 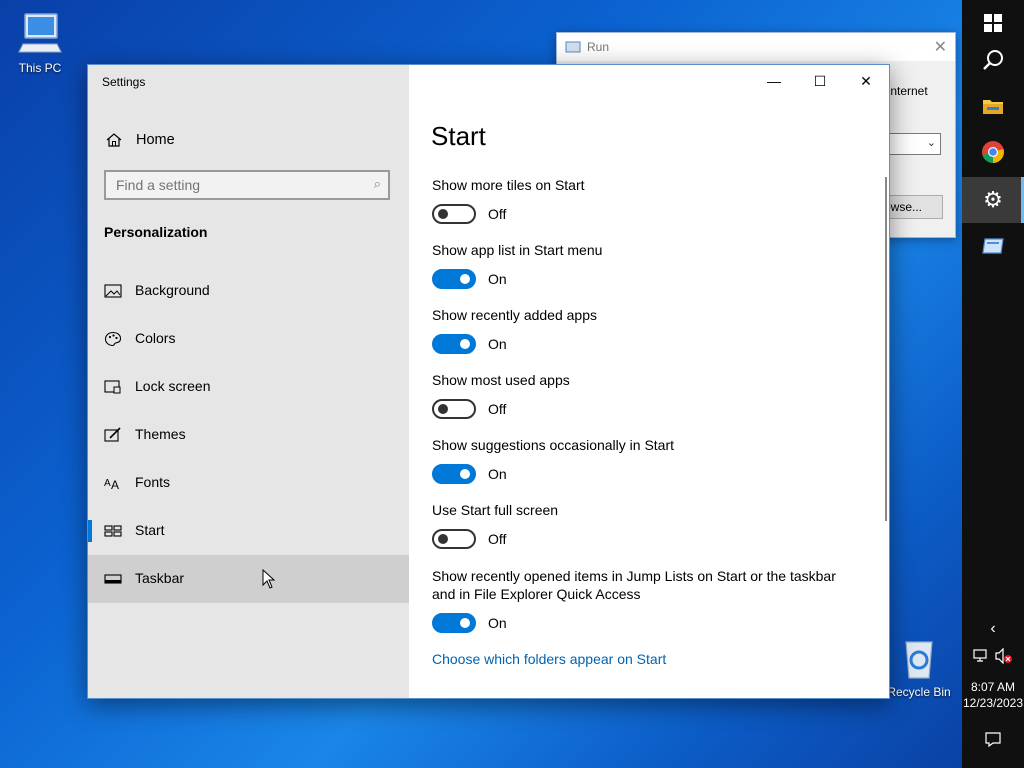 What do you see at coordinates (113, 531) in the screenshot?
I see `start-icon` at bounding box center [113, 531].